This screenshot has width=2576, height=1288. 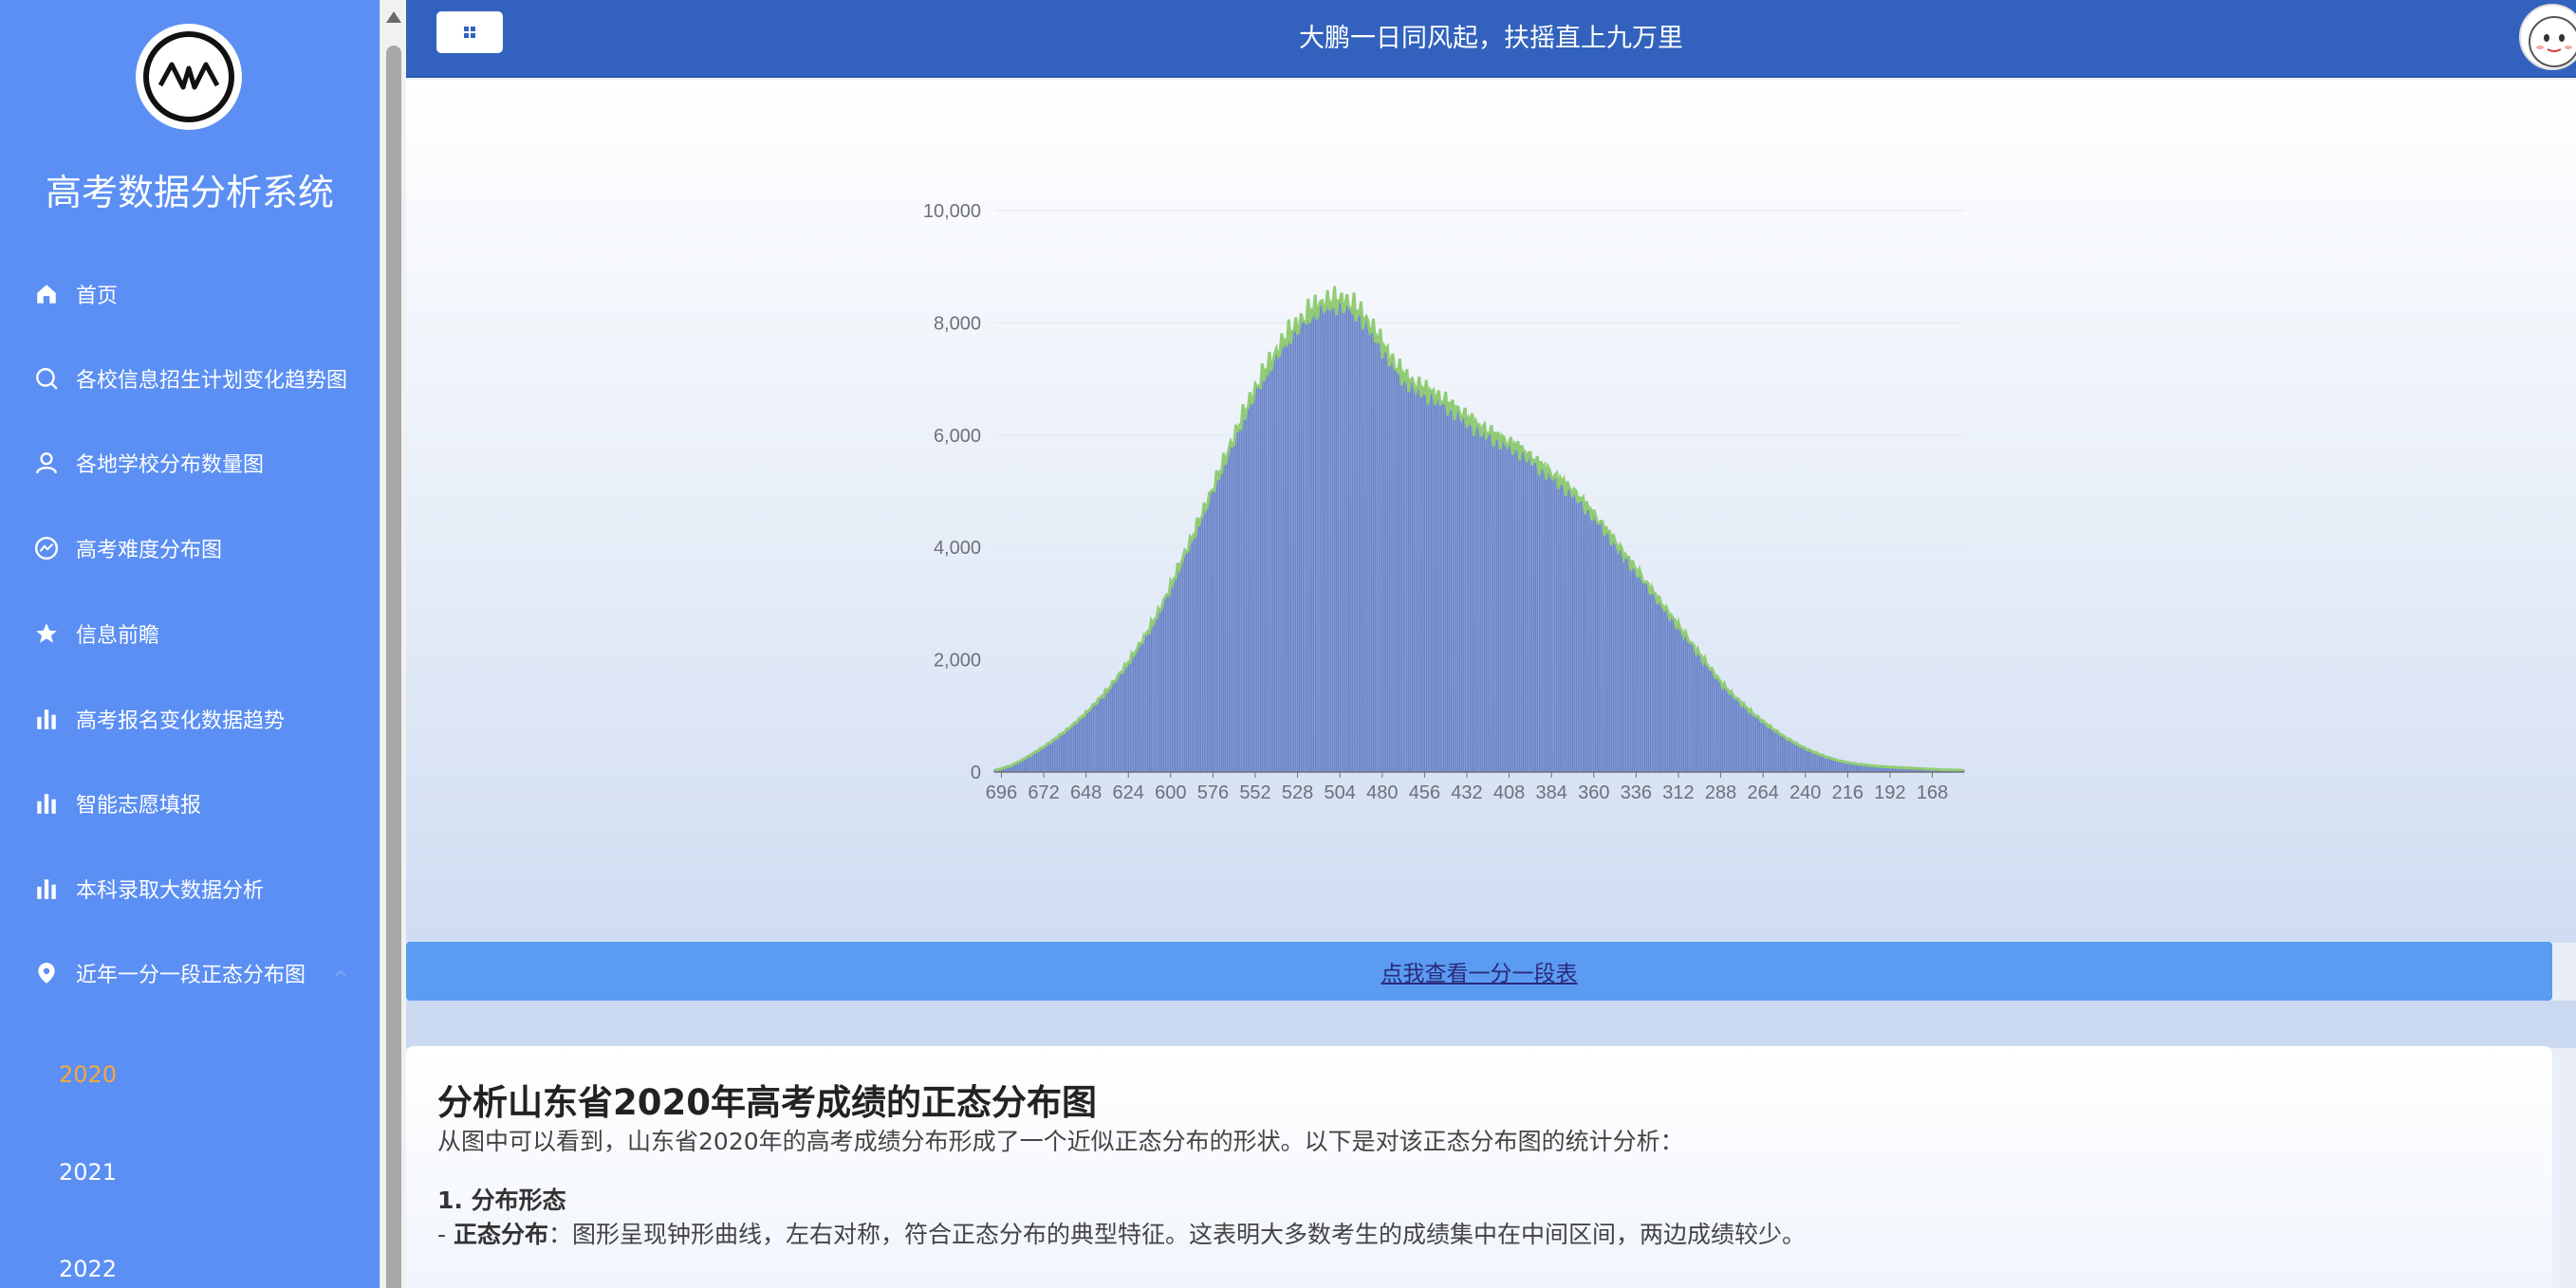 I want to click on star-icon, so click(x=46, y=633).